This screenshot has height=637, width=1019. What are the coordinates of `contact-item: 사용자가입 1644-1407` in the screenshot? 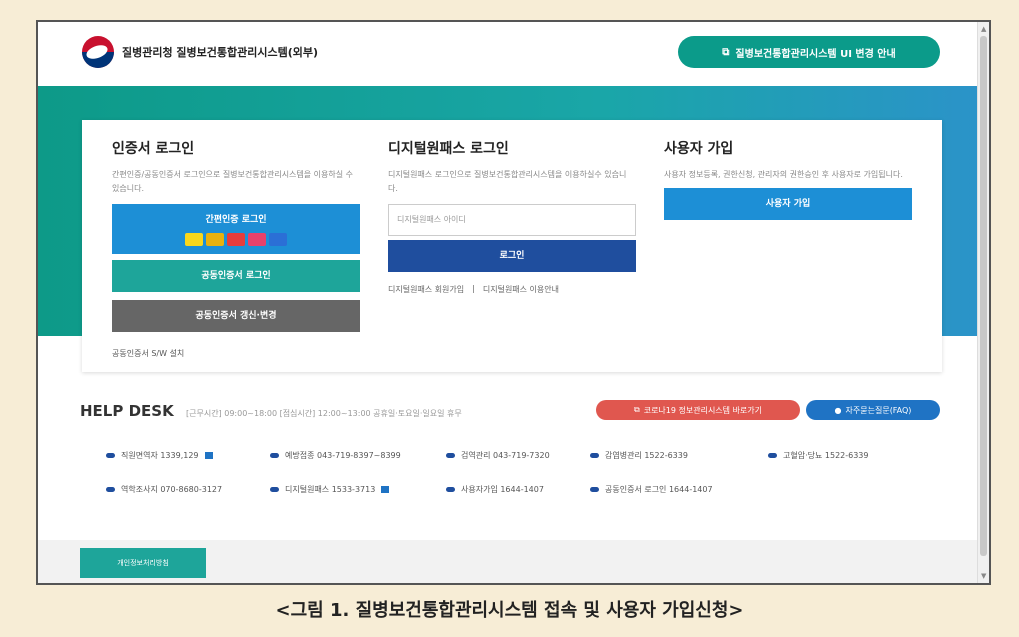 It's located at (495, 489).